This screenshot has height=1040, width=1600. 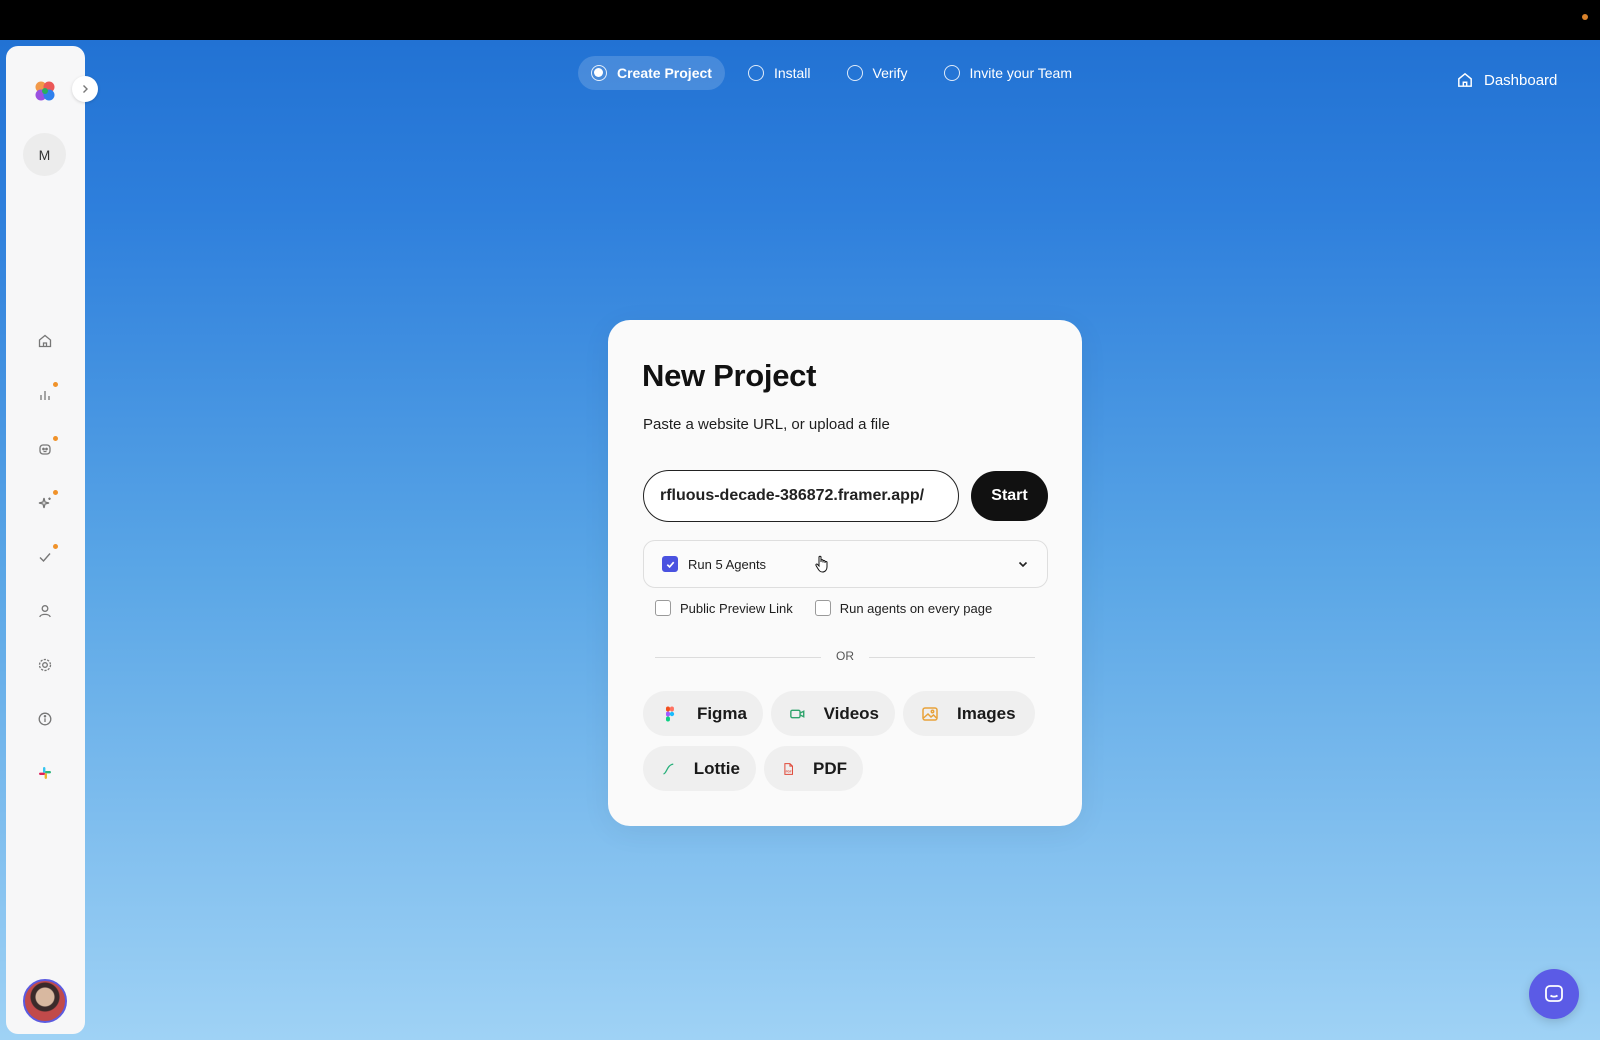 I want to click on status-dot, so click(x=1585, y=17).